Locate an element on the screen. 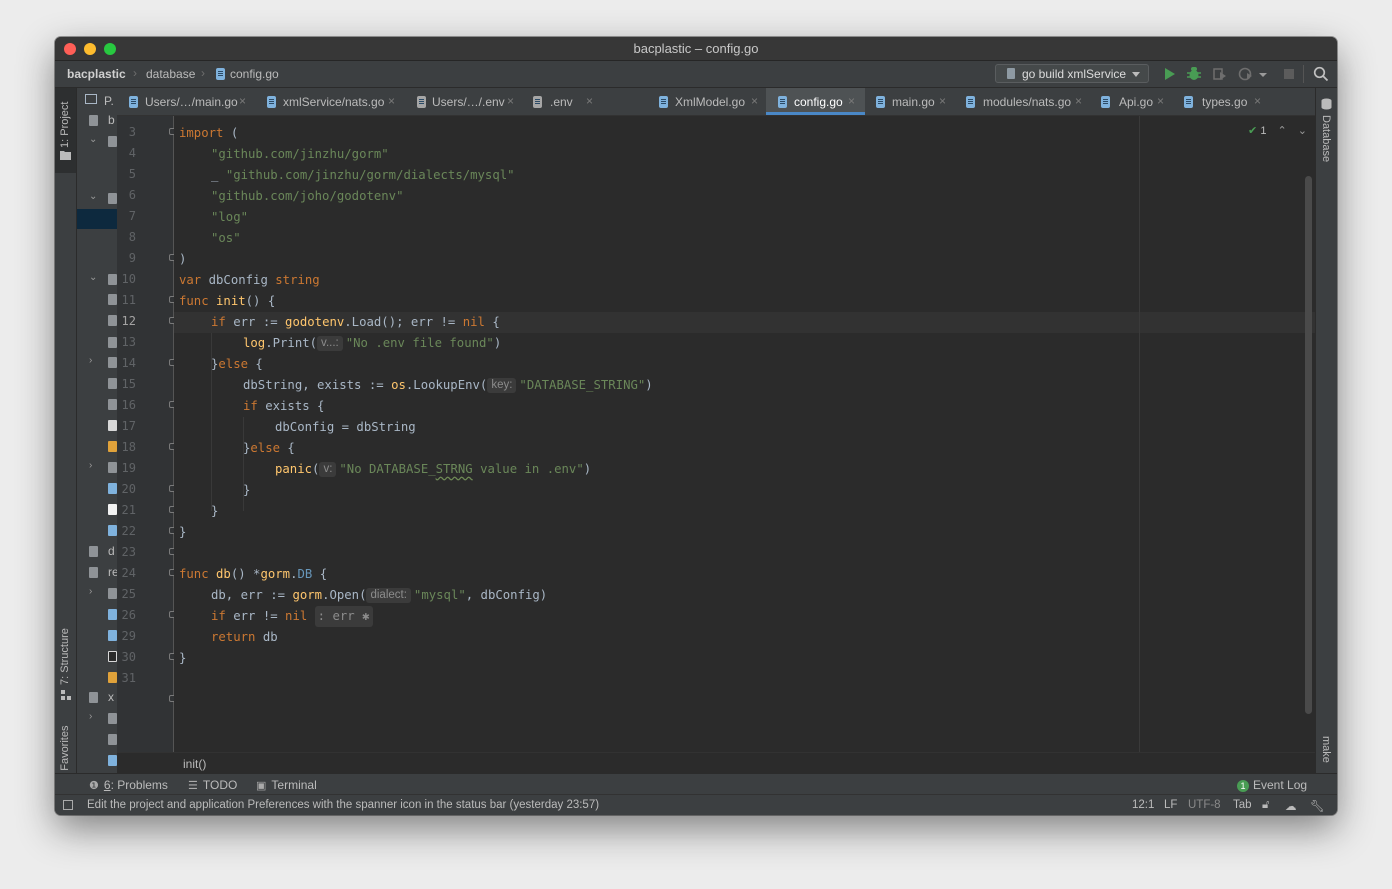 The height and width of the screenshot is (889, 1392). tab-users-main-go: Users/…/main.go × is located at coordinates (187, 101).